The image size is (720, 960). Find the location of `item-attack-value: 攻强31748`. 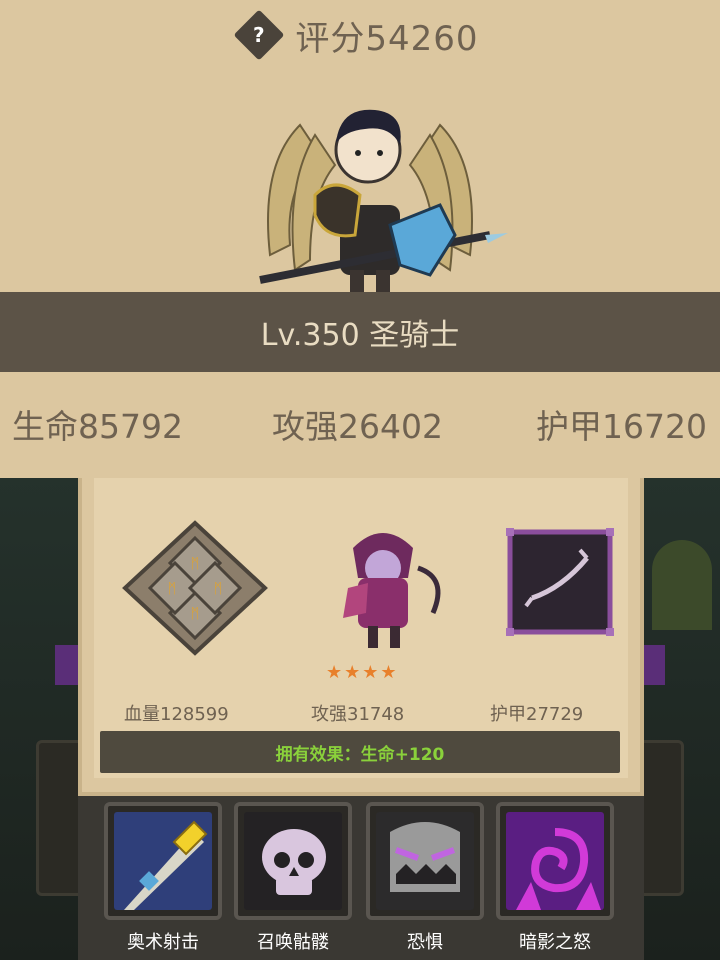

item-attack-value: 攻强31748 is located at coordinates (358, 714).